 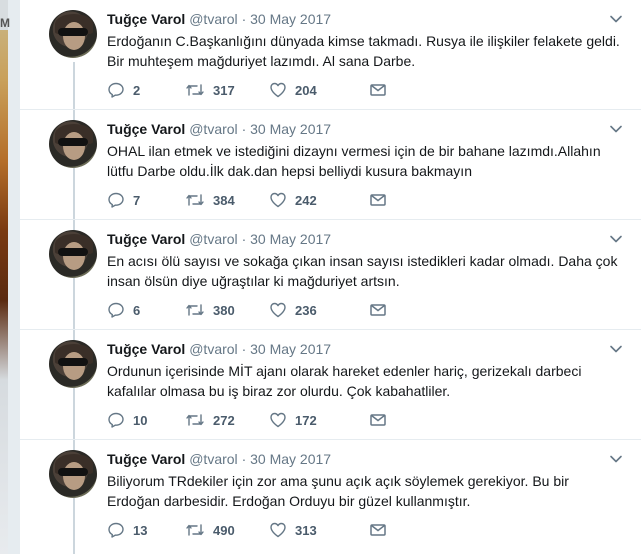 I want to click on like-count: 242, so click(x=306, y=200).